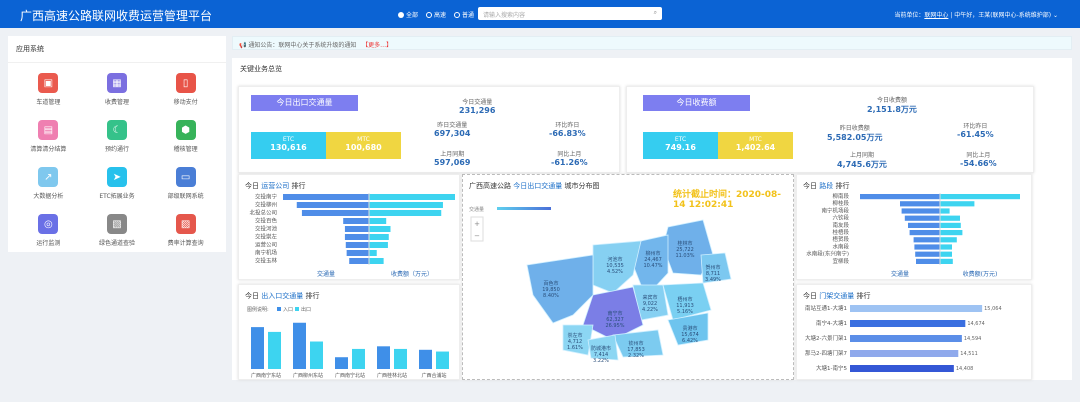 This screenshot has width=1080, height=402. What do you see at coordinates (266, 261) in the screenshot?
I see `category-label: 交投玉林` at bounding box center [266, 261].